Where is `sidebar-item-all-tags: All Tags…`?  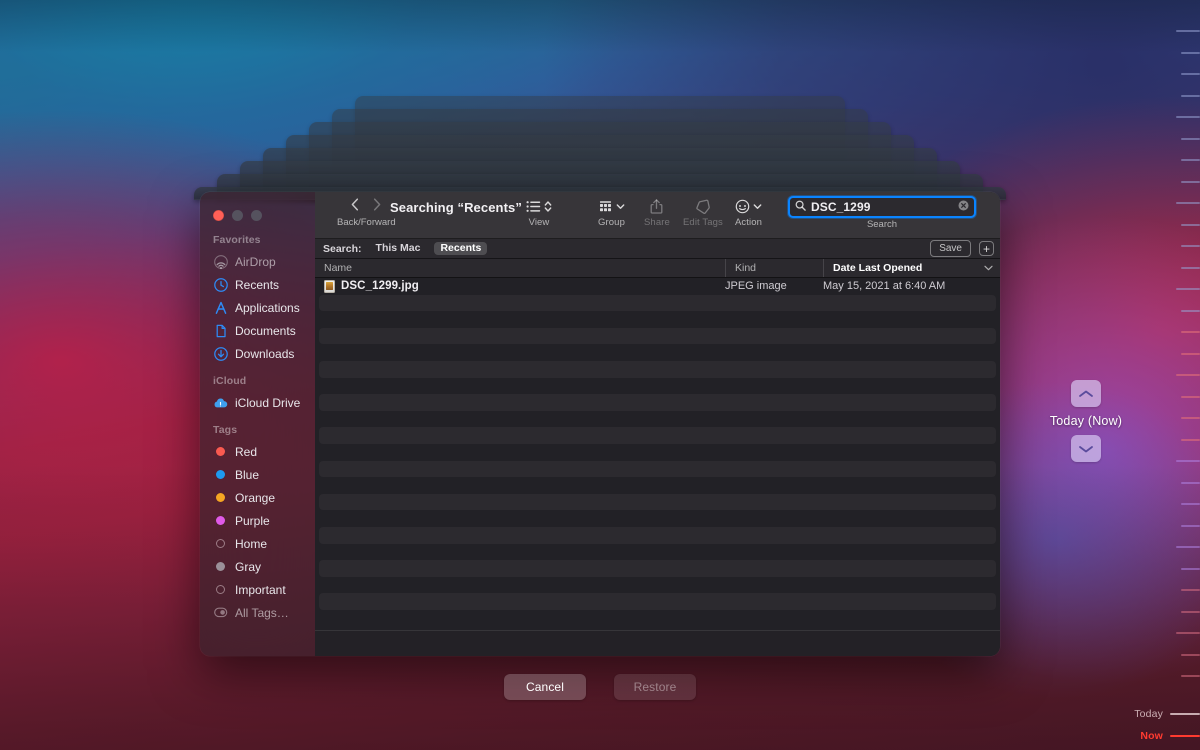 sidebar-item-all-tags: All Tags… is located at coordinates (257, 612).